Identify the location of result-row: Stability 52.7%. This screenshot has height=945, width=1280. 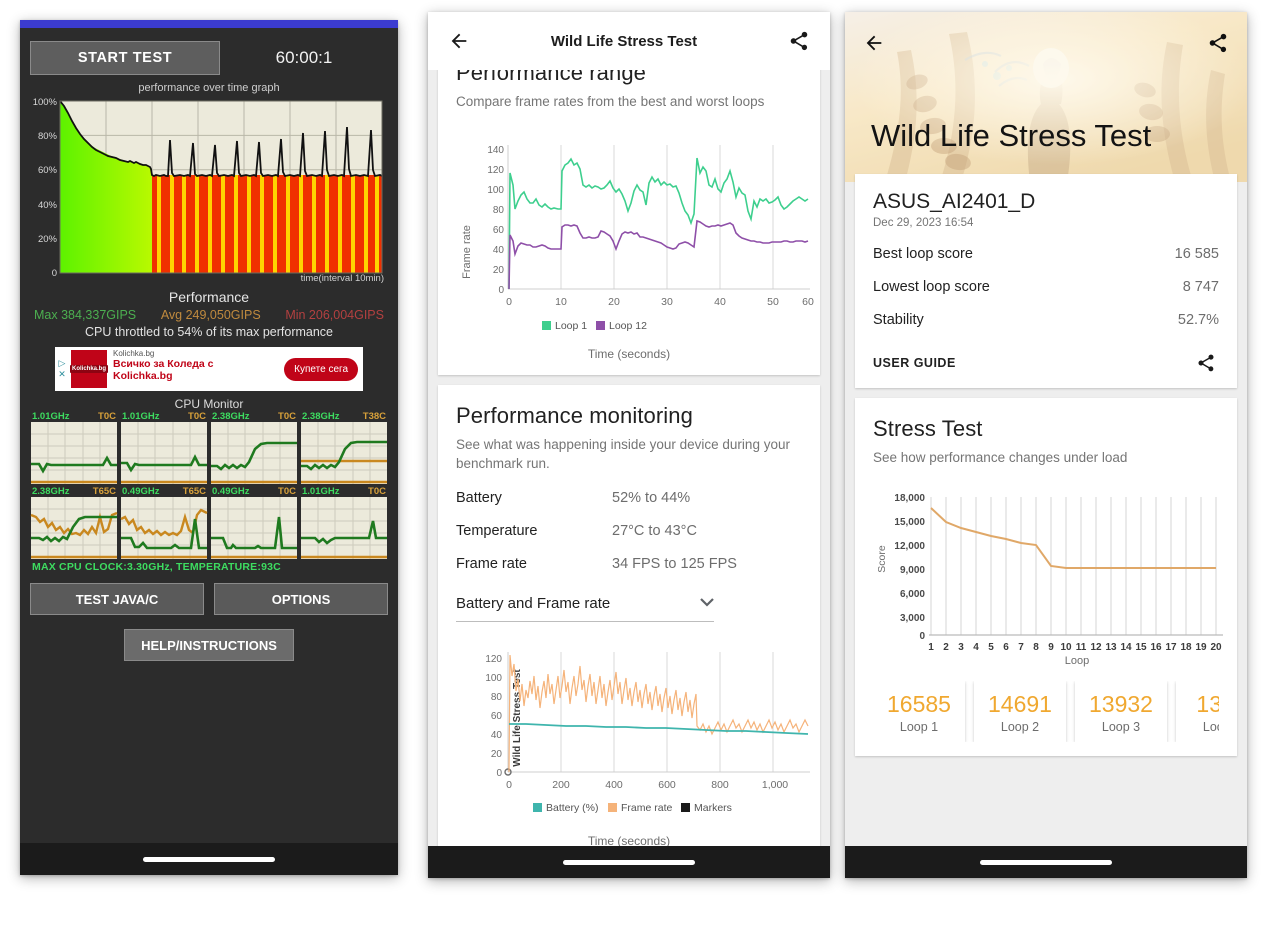
(1046, 320).